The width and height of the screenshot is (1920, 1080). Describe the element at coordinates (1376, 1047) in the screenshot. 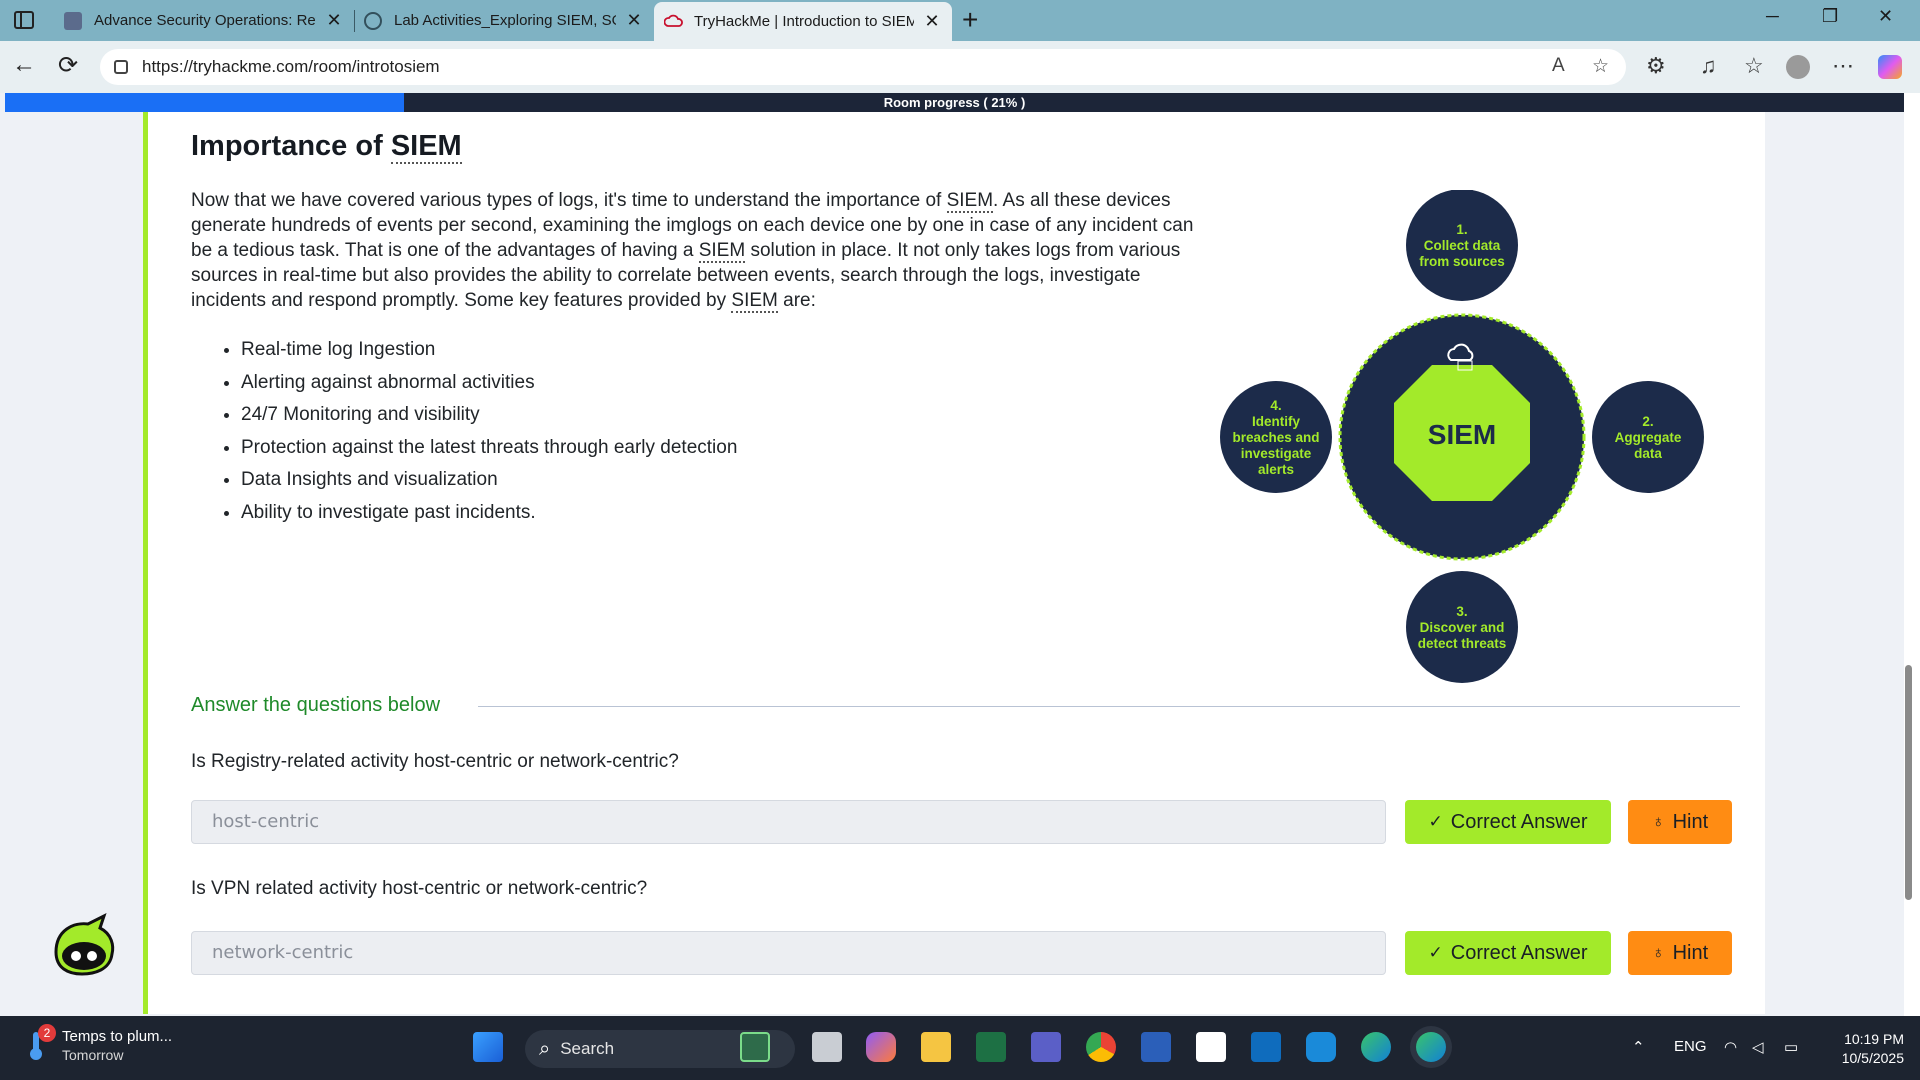

I see `edge-icon` at that location.